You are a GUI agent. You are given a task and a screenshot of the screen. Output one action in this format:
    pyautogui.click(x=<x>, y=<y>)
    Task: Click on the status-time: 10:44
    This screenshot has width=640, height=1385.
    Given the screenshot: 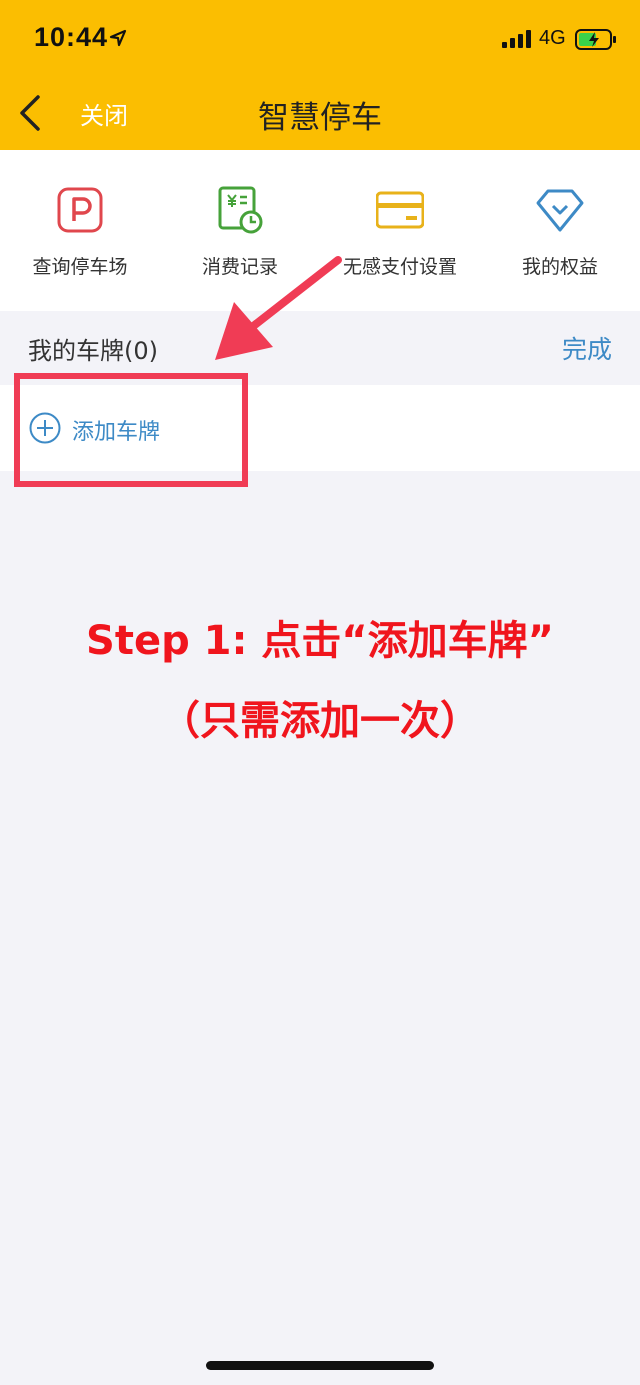 What is the action you would take?
    pyautogui.click(x=71, y=37)
    